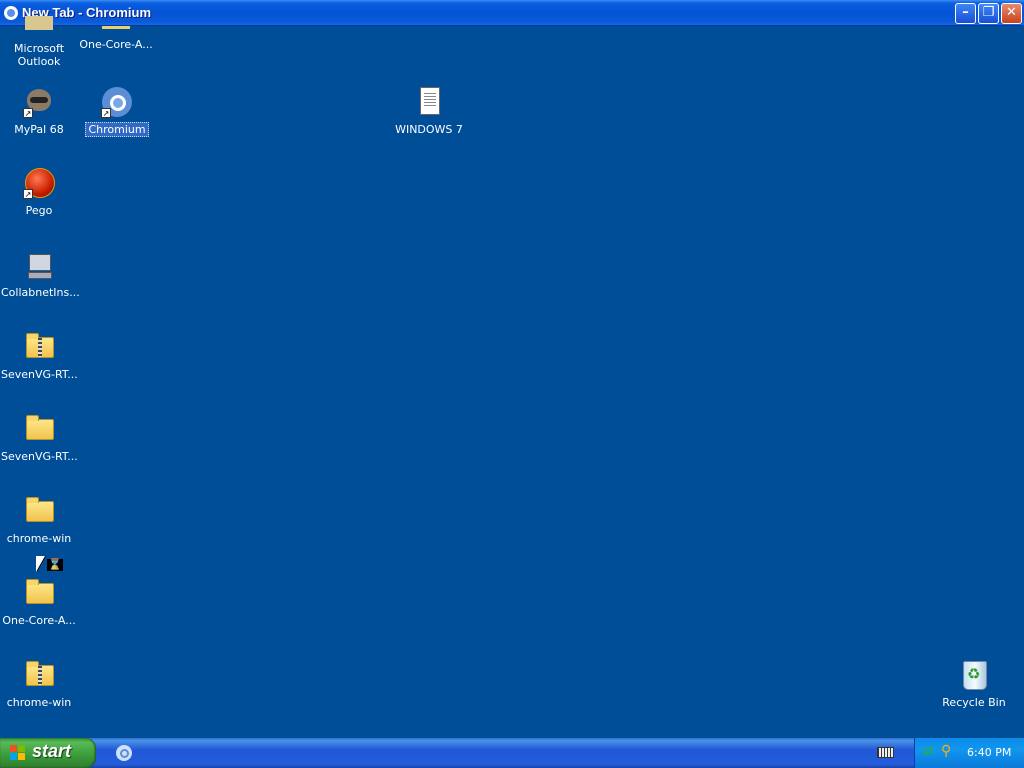 The height and width of the screenshot is (768, 1024). What do you see at coordinates (40, 564) in the screenshot?
I see `arrow-cursor-icon` at bounding box center [40, 564].